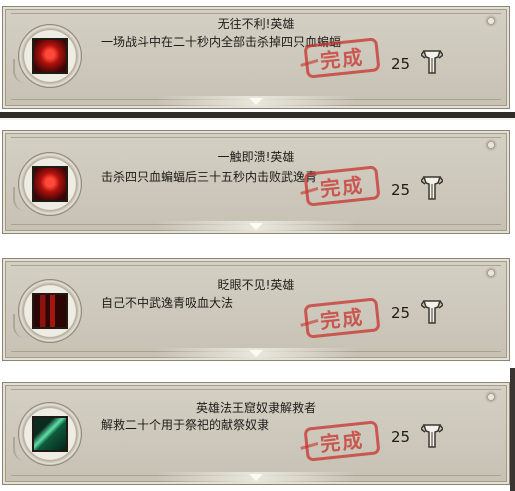  What do you see at coordinates (512, 429) in the screenshot?
I see `right-edge-bar` at bounding box center [512, 429].